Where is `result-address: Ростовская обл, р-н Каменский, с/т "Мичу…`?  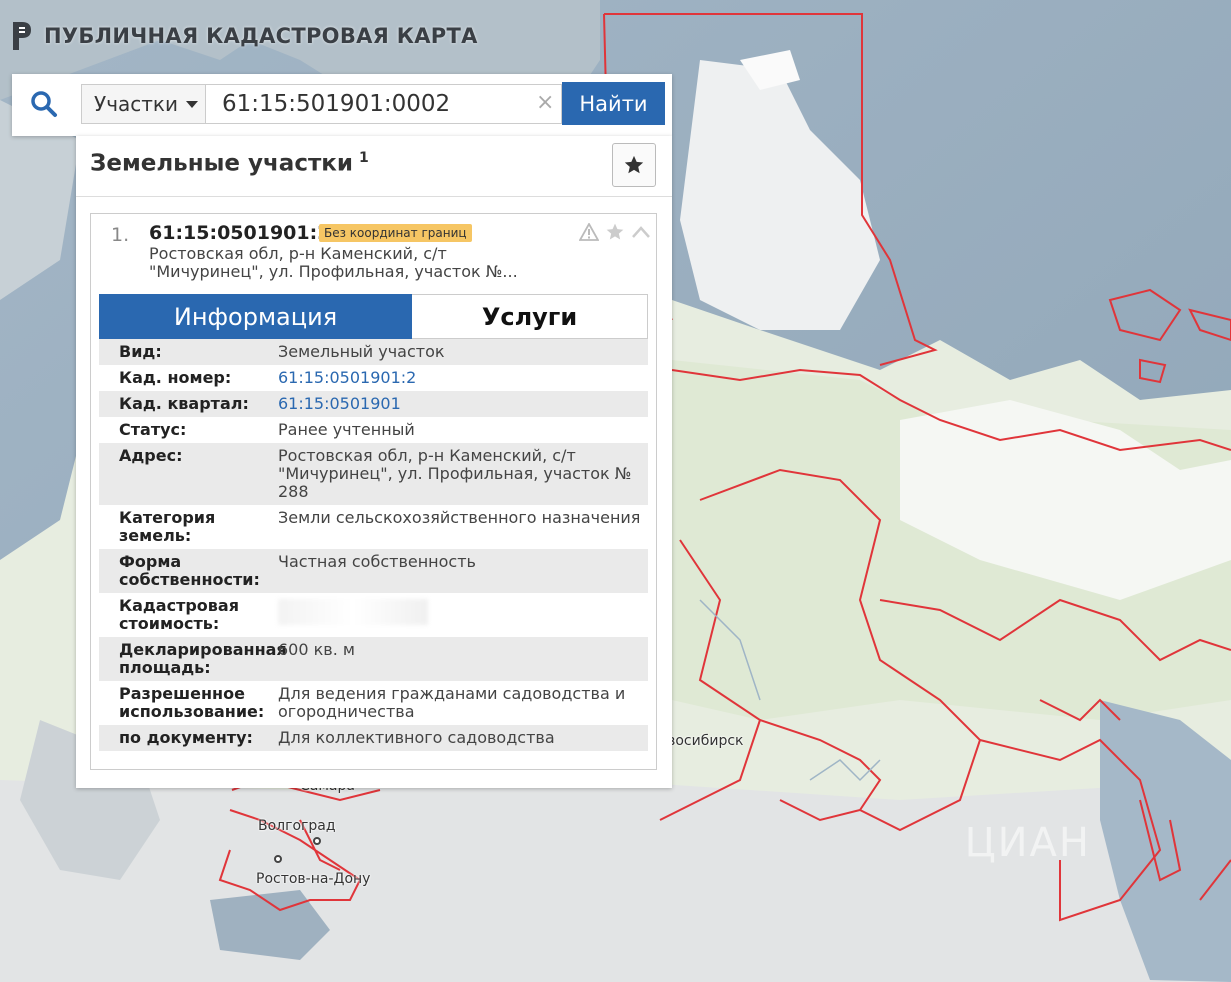 result-address: Ростовская обл, р-н Каменский, с/т "Мичу… is located at coordinates (333, 262).